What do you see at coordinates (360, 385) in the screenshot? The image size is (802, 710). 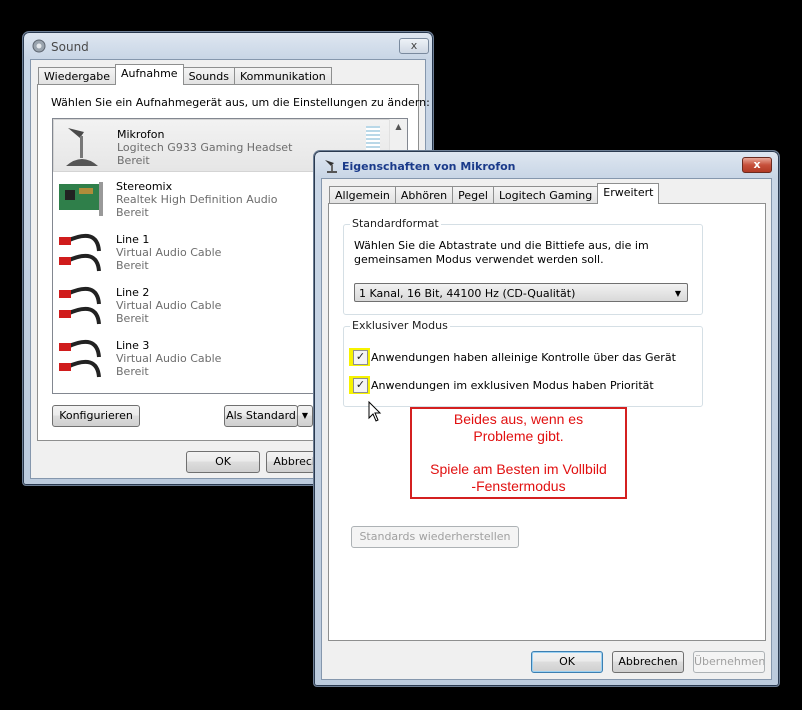 I see `exclusive-priority-checkbox: ✓` at bounding box center [360, 385].